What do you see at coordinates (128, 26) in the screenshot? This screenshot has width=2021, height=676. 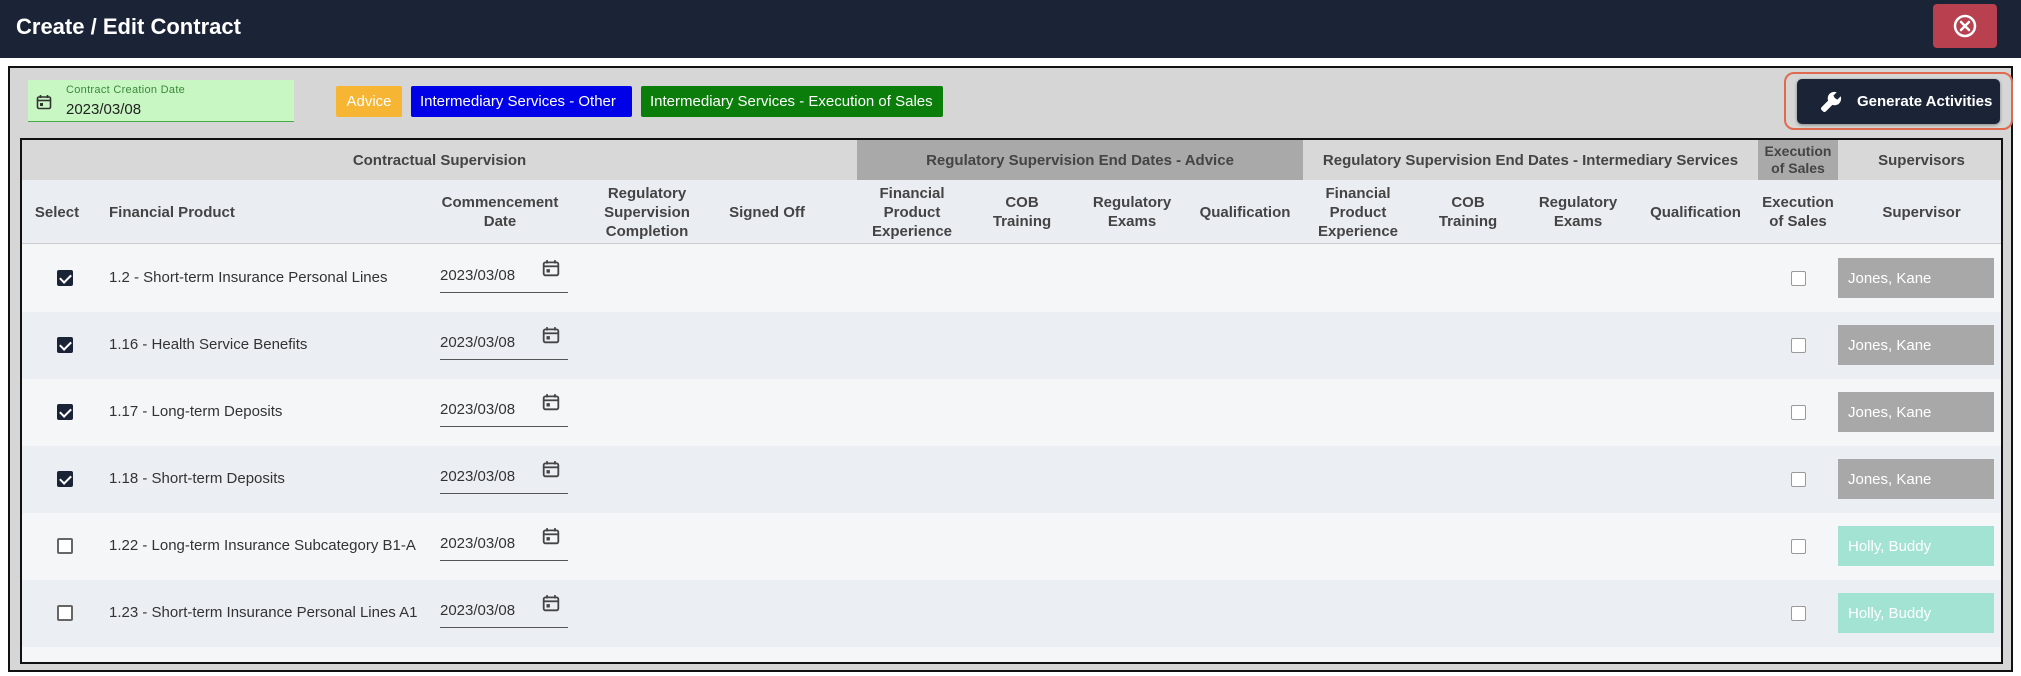 I see `window-title: Create / Edit Contract` at bounding box center [128, 26].